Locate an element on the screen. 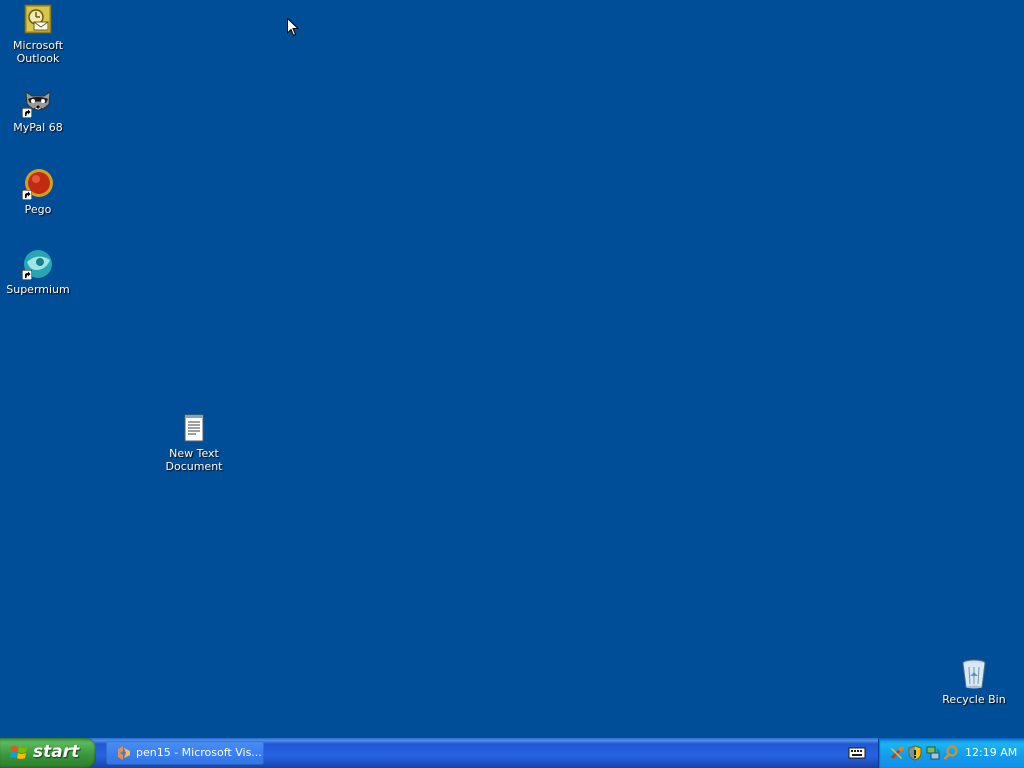 This screenshot has width=1024, height=768. recycle-bin-icon is located at coordinates (974, 674).